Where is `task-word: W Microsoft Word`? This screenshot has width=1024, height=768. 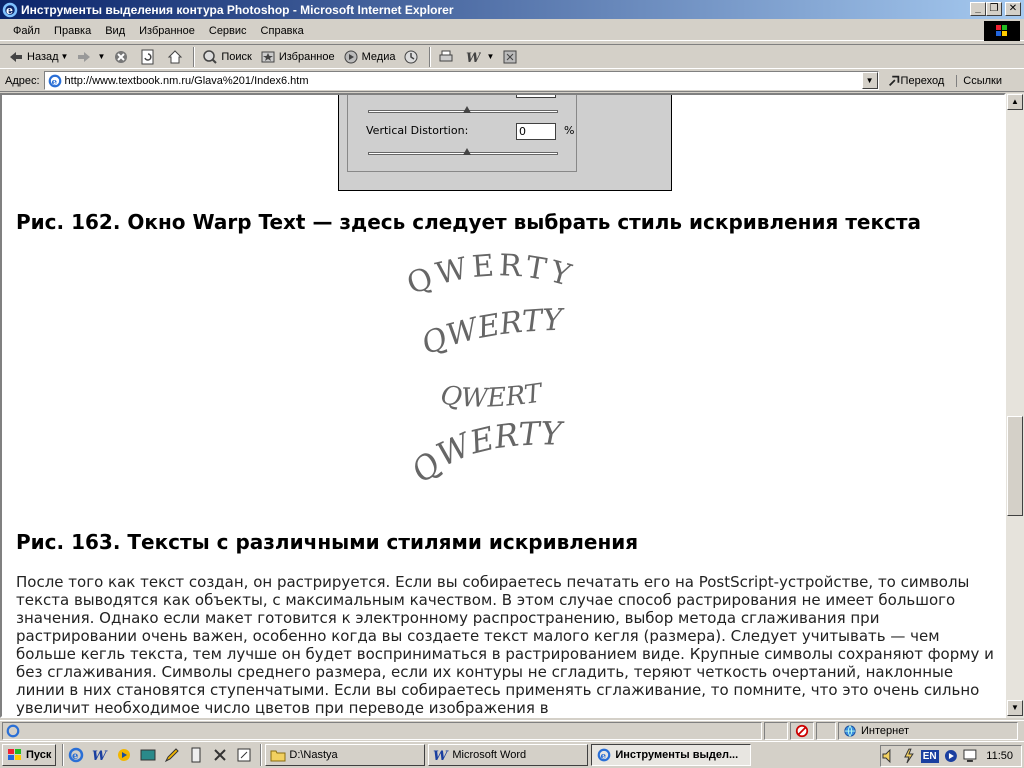
task-word: W Microsoft Word is located at coordinates (508, 755).